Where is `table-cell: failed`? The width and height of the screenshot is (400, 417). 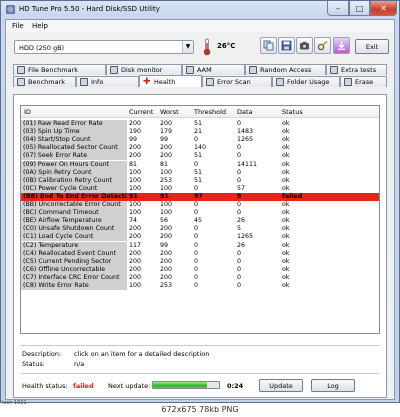
table-cell: failed is located at coordinates (292, 196).